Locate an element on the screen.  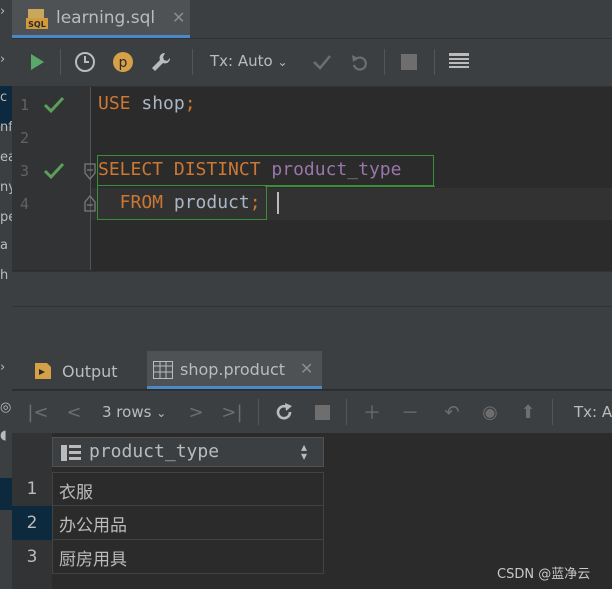
results-toolbar: |< < 3 rows ⌄ > >| ＋ － ↶ ◉ ⬆ Tx: A is located at coordinates (312, 412).